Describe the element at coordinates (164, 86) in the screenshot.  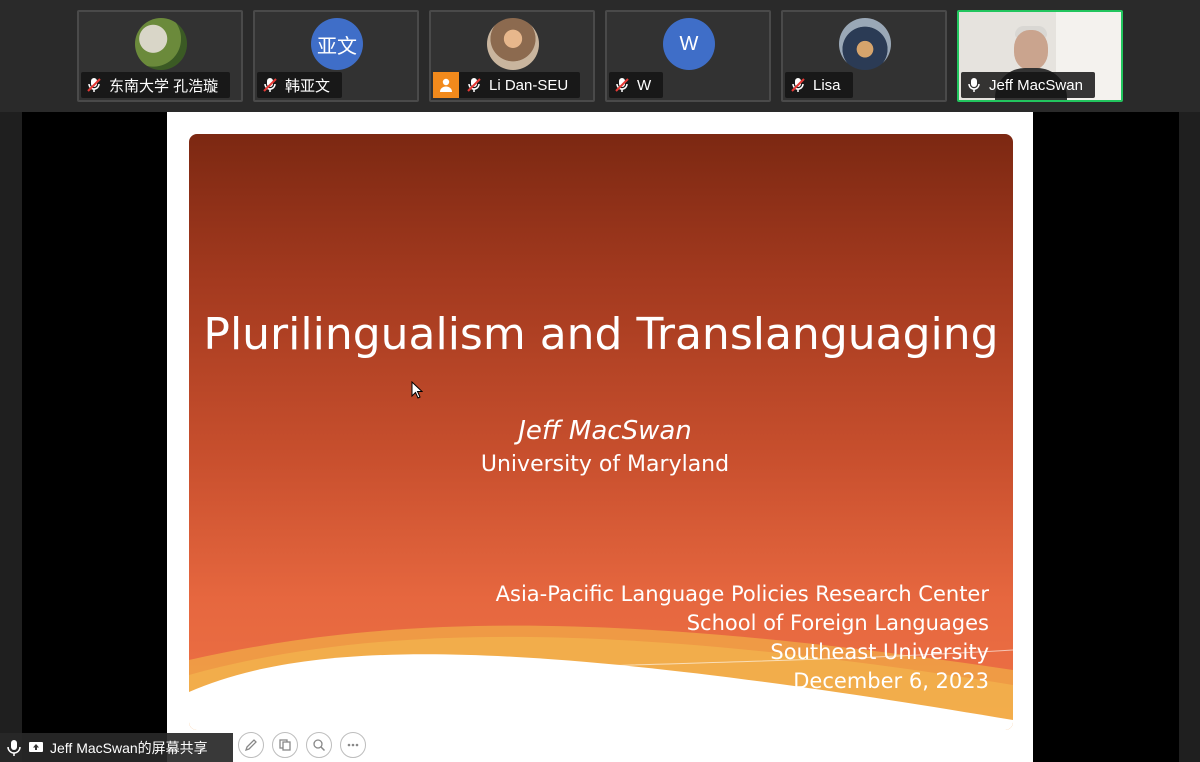
I see `participant-name: 东南大学 孔浩璇` at that location.